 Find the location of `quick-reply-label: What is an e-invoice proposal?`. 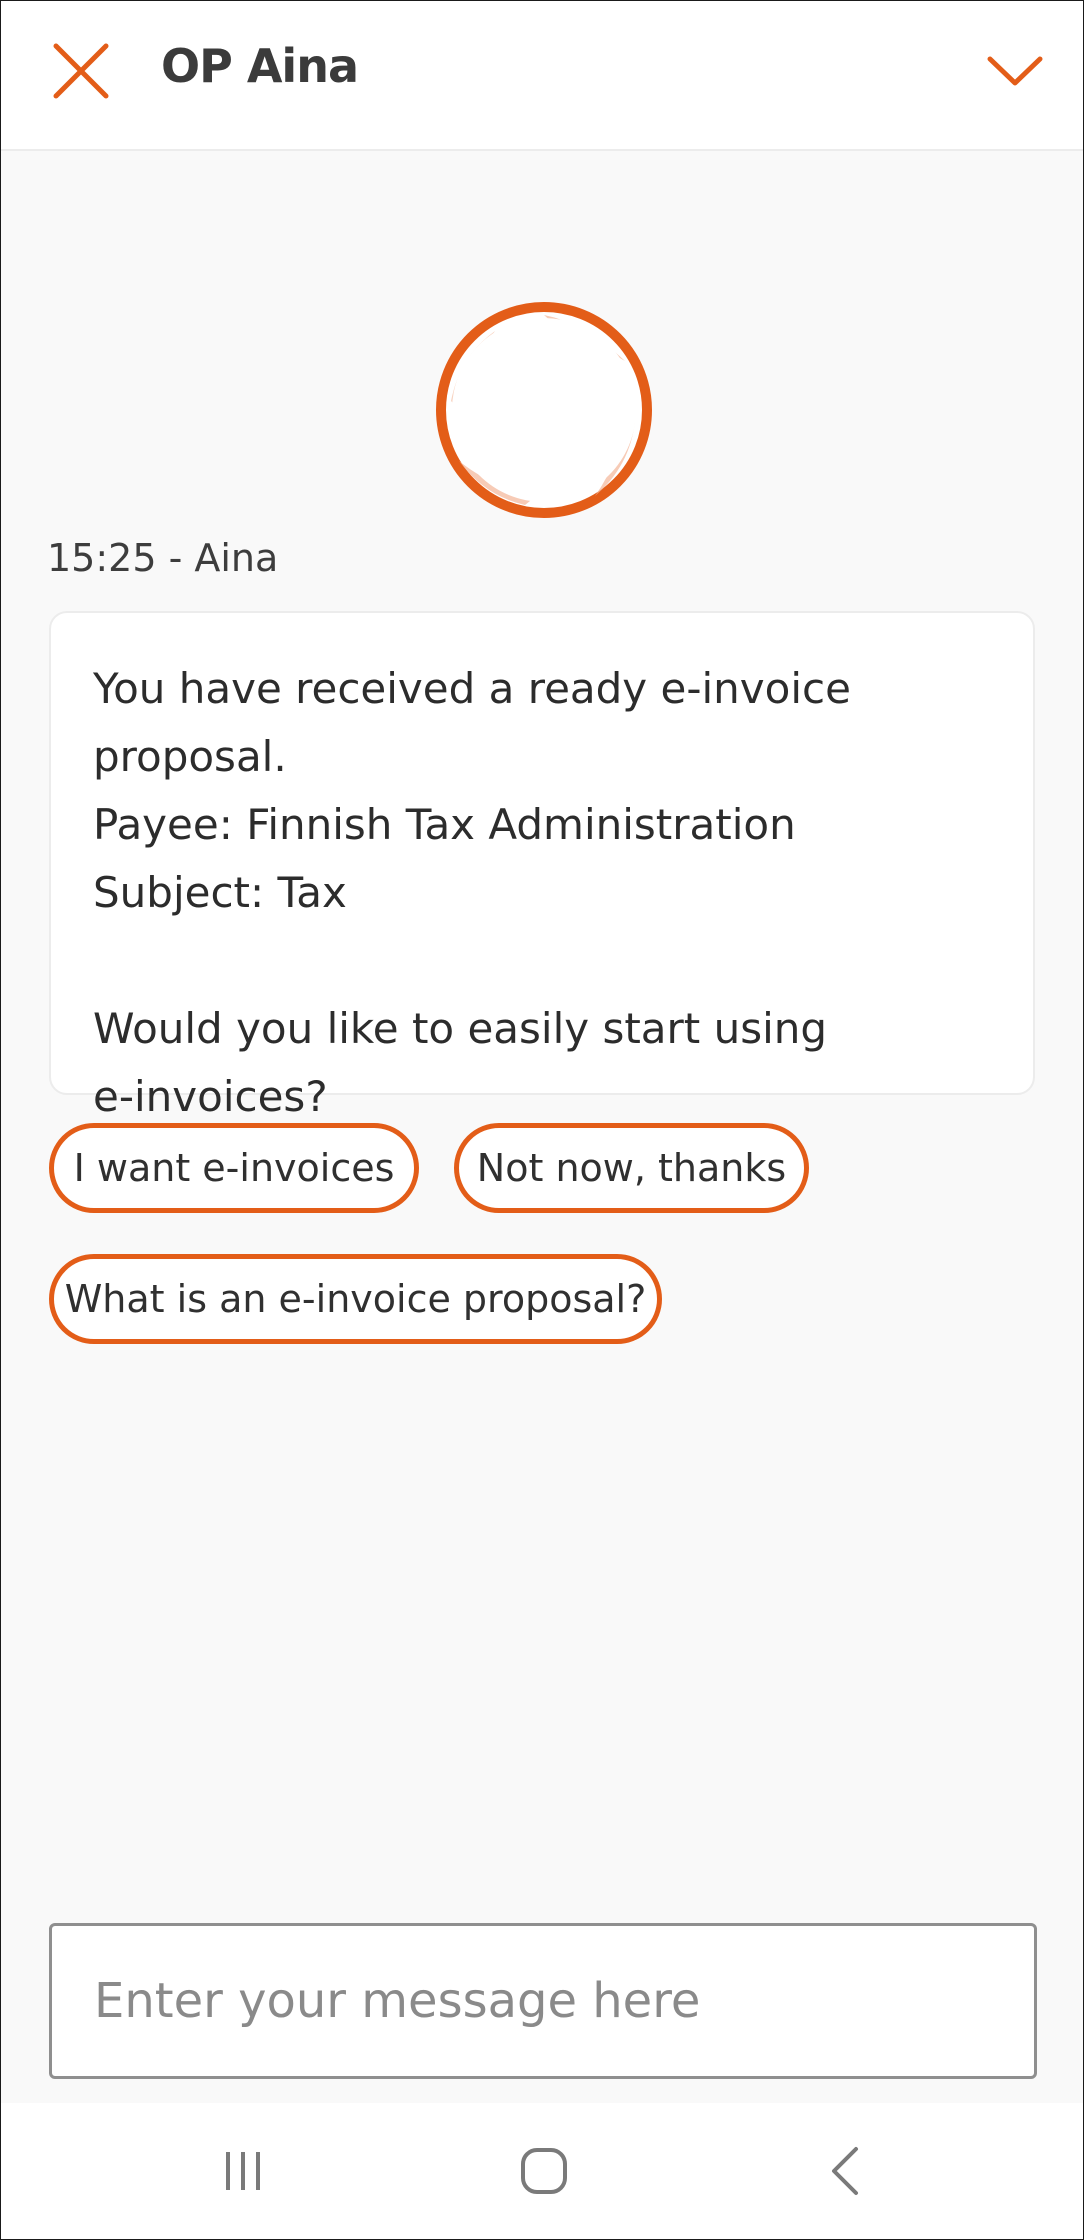

quick-reply-label: What is an e-invoice proposal? is located at coordinates (355, 1299).